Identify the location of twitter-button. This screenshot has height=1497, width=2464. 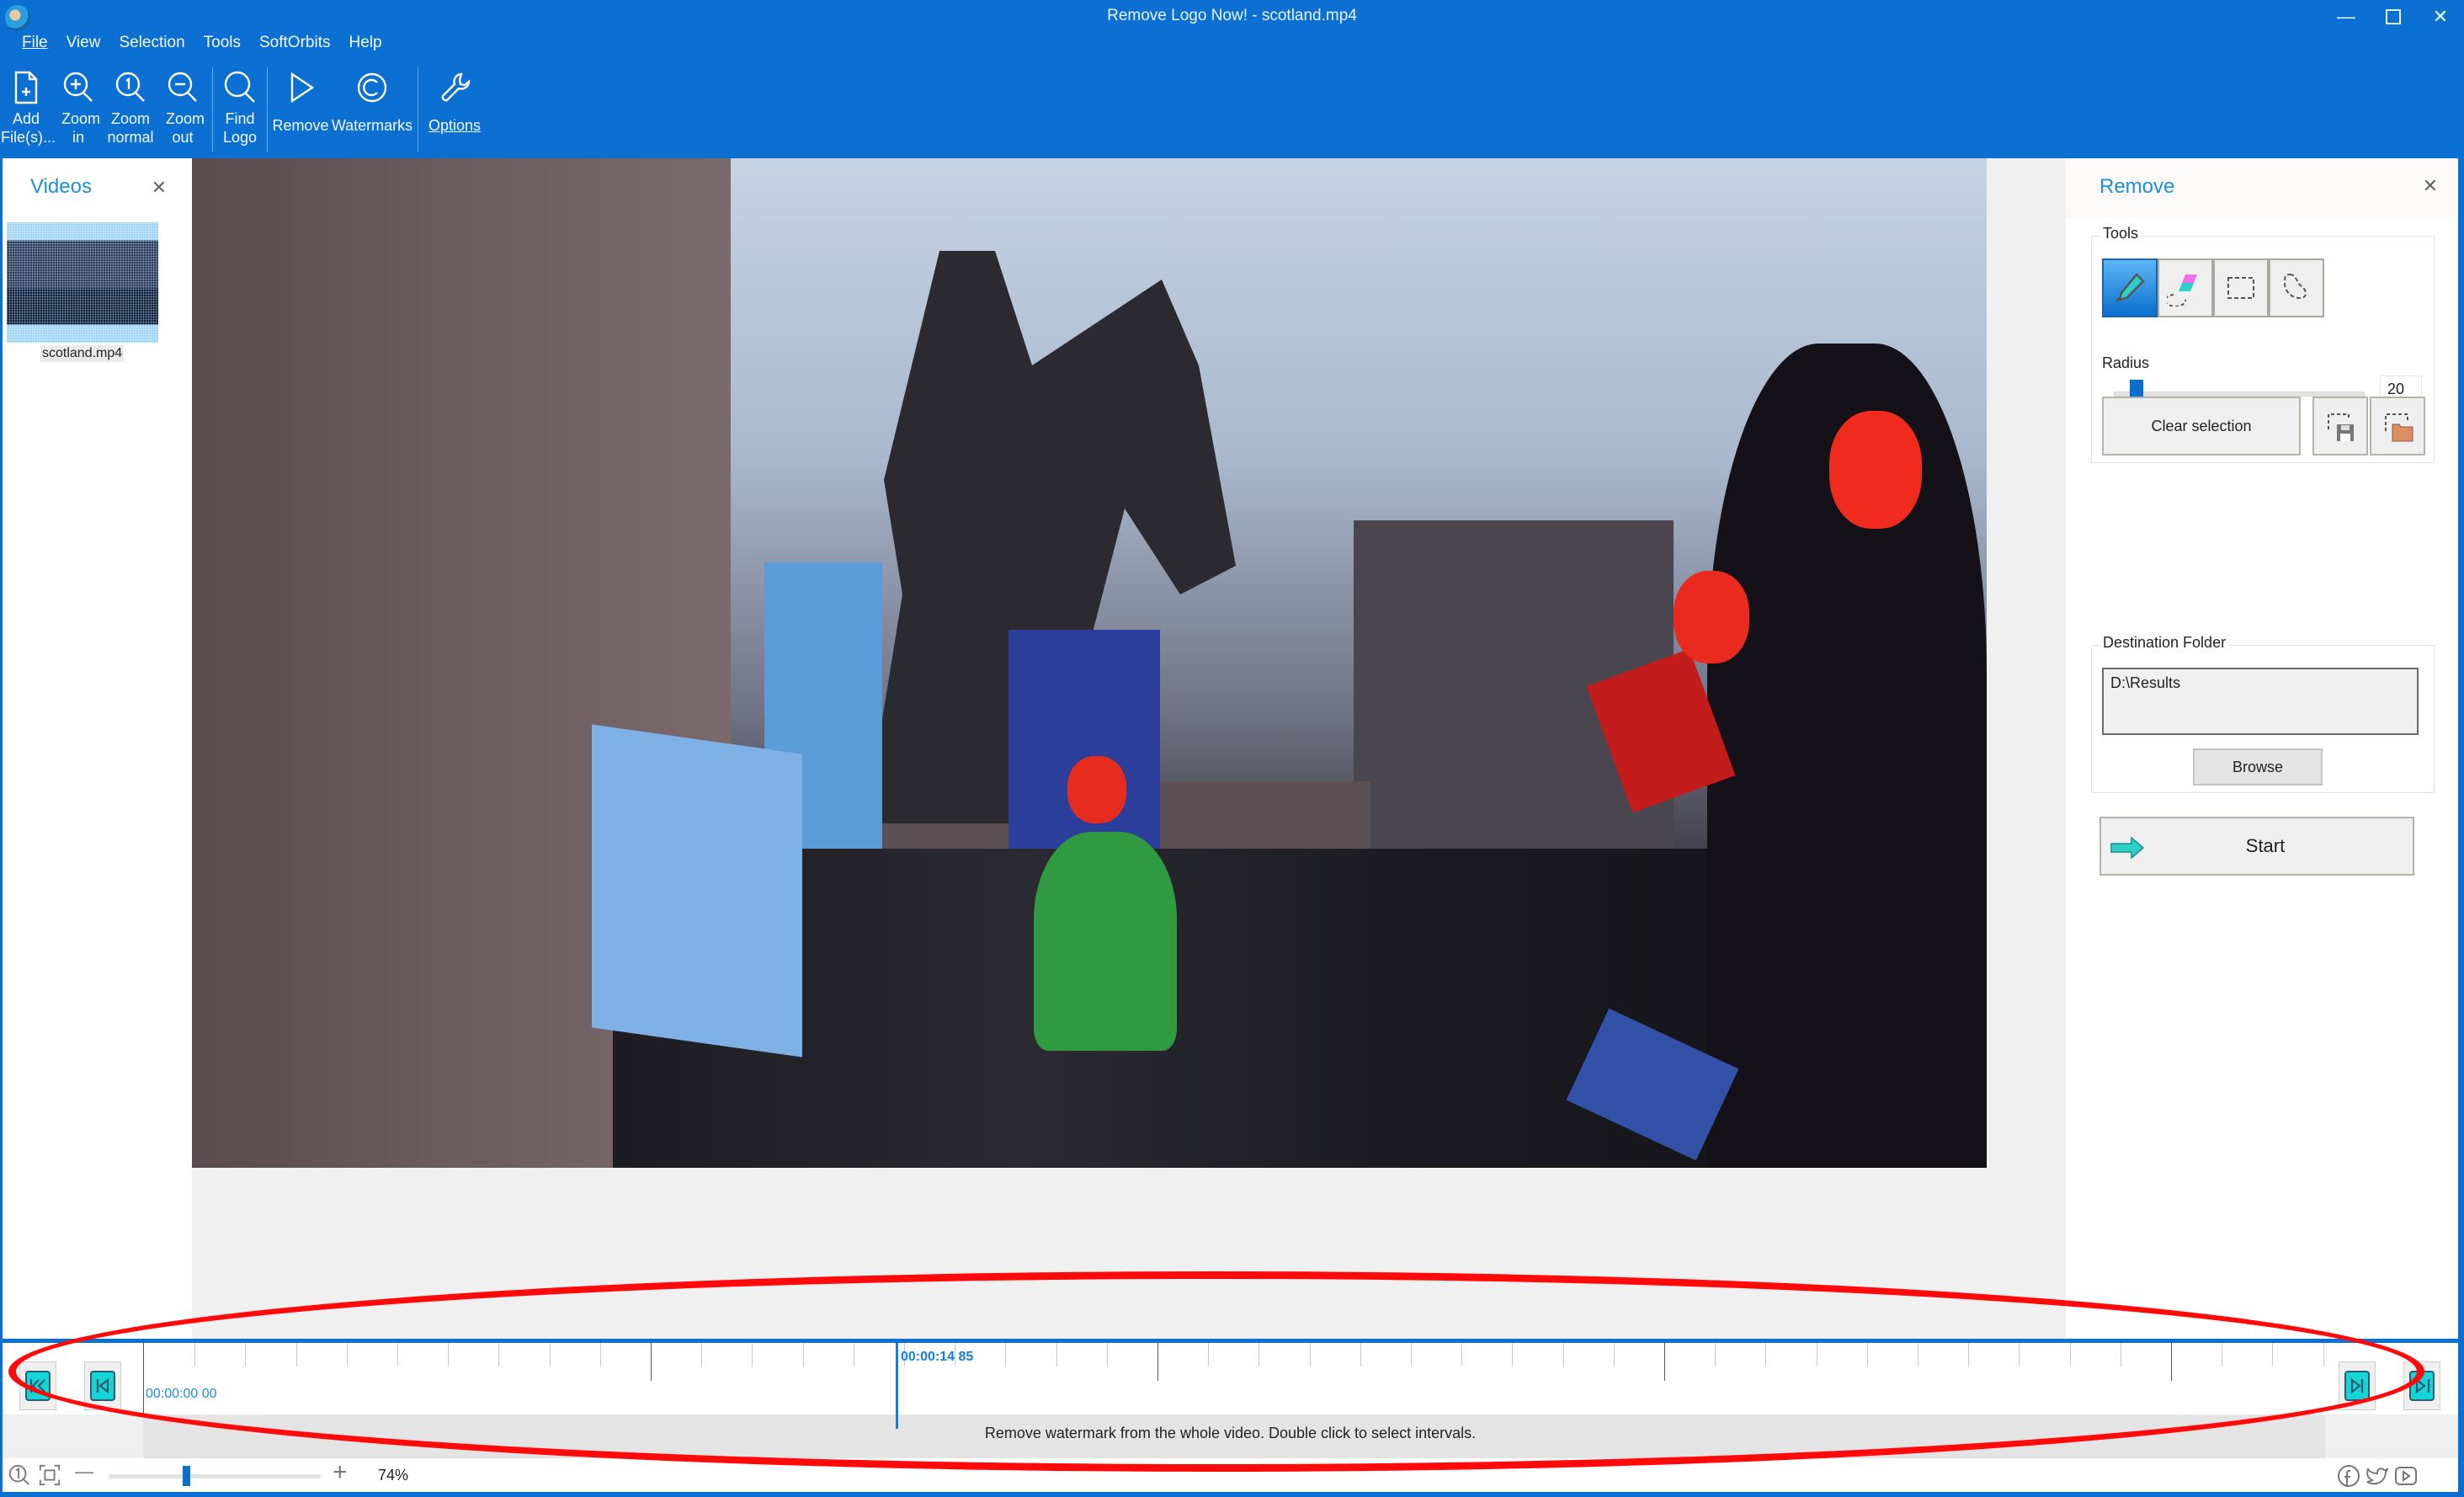
(2377, 1476).